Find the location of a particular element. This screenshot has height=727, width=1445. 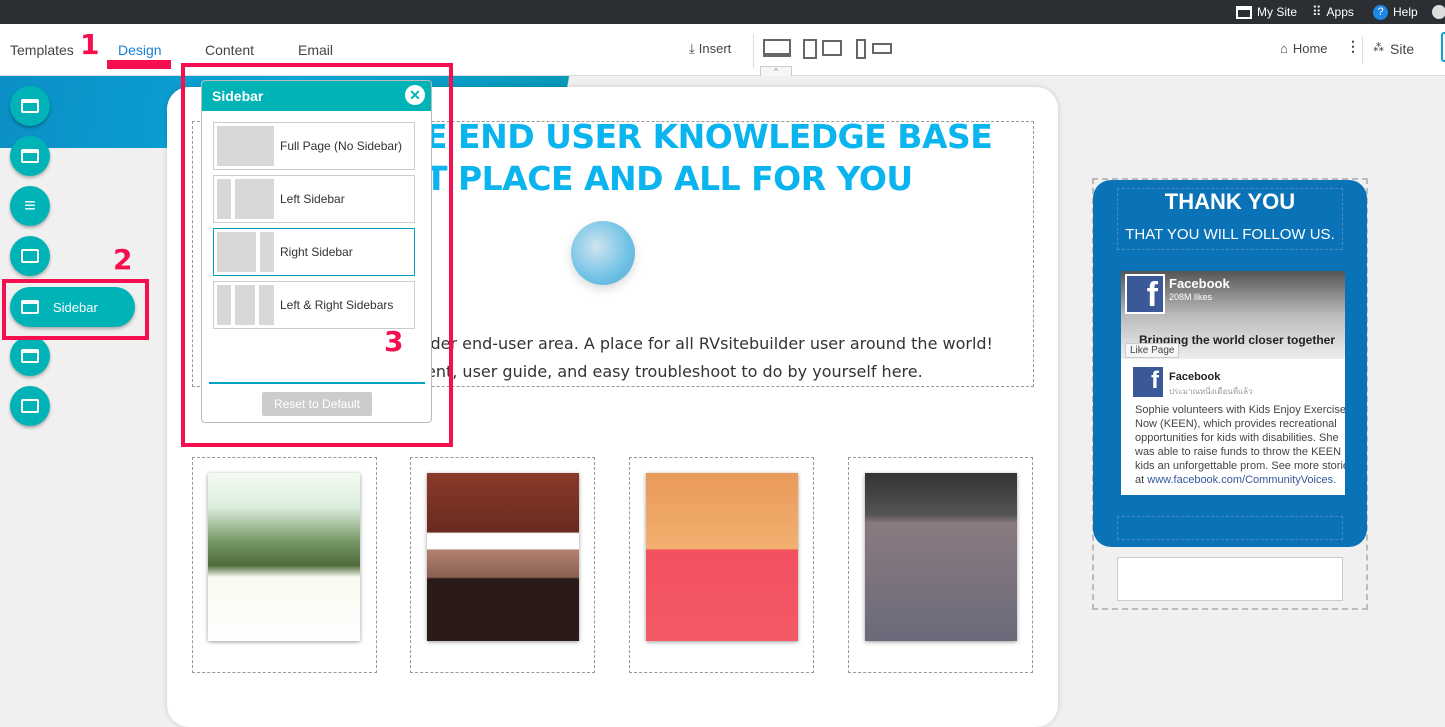

sidebar-subtitle: THAT YOU WILL FOLLOW US. is located at coordinates (1230, 234).